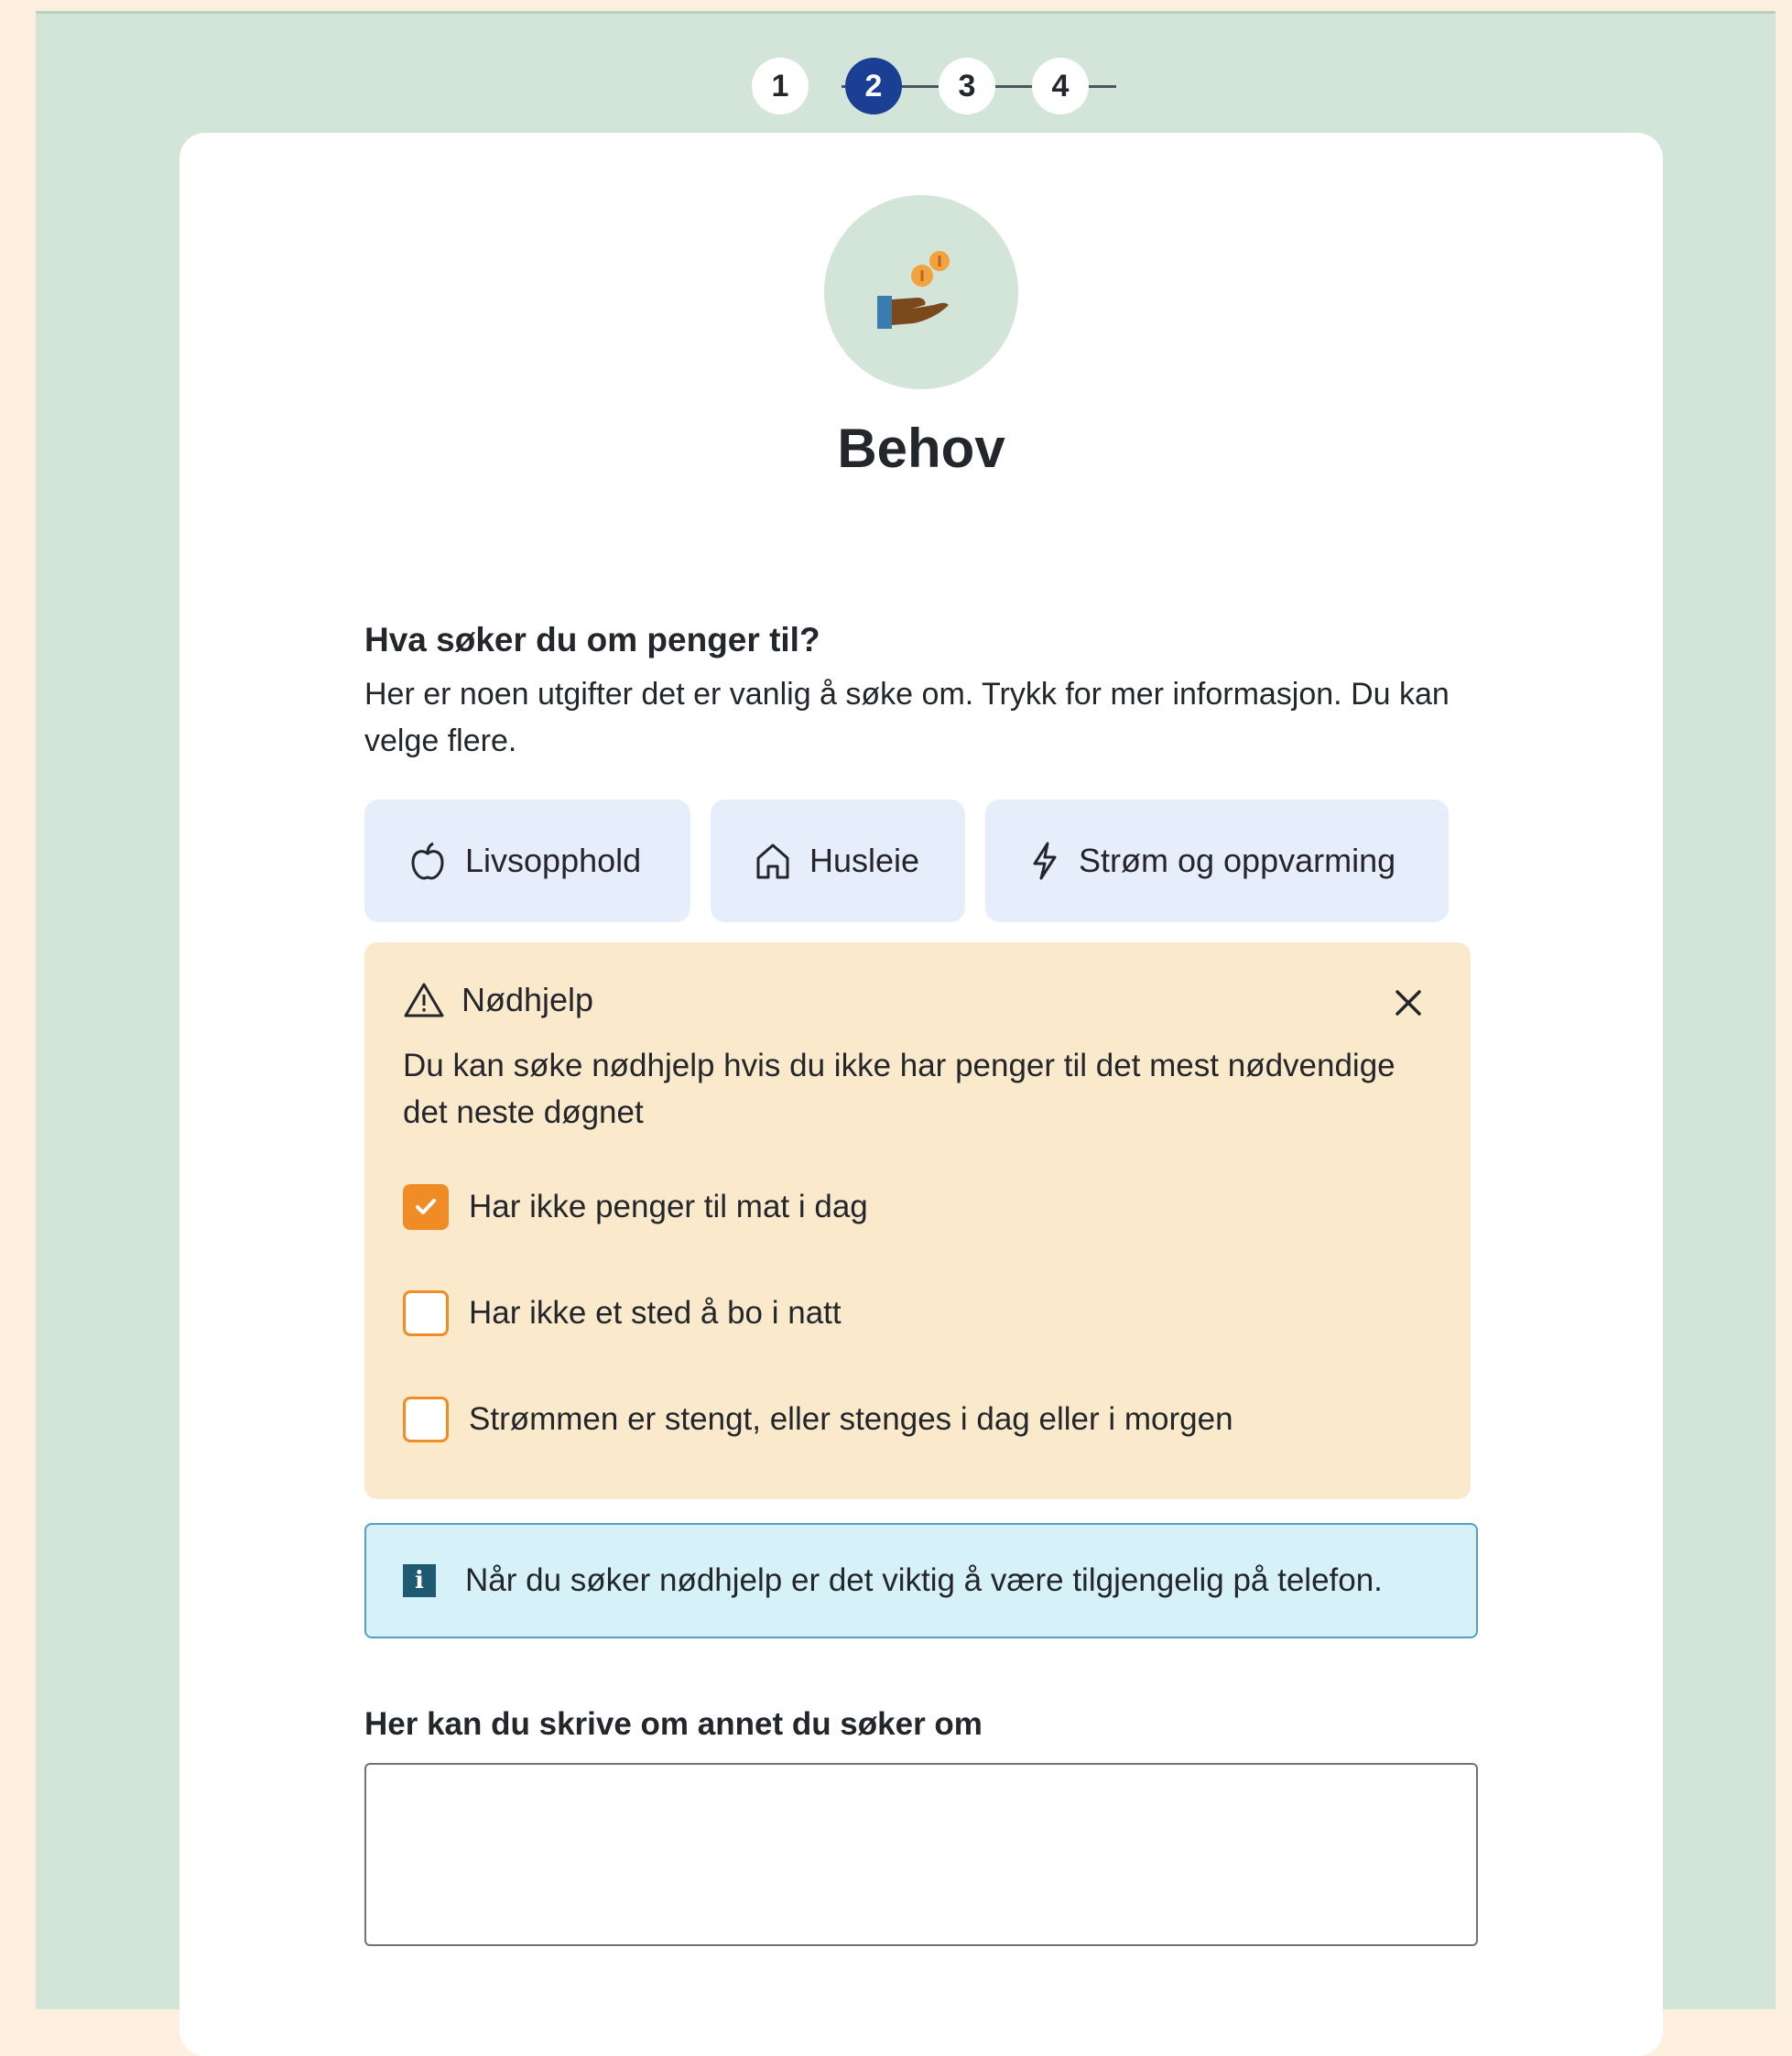 This screenshot has width=1792, height=2056. What do you see at coordinates (917, 1312) in the screenshot?
I see `checkbox-row: Har ikke et sted å bo i natt` at bounding box center [917, 1312].